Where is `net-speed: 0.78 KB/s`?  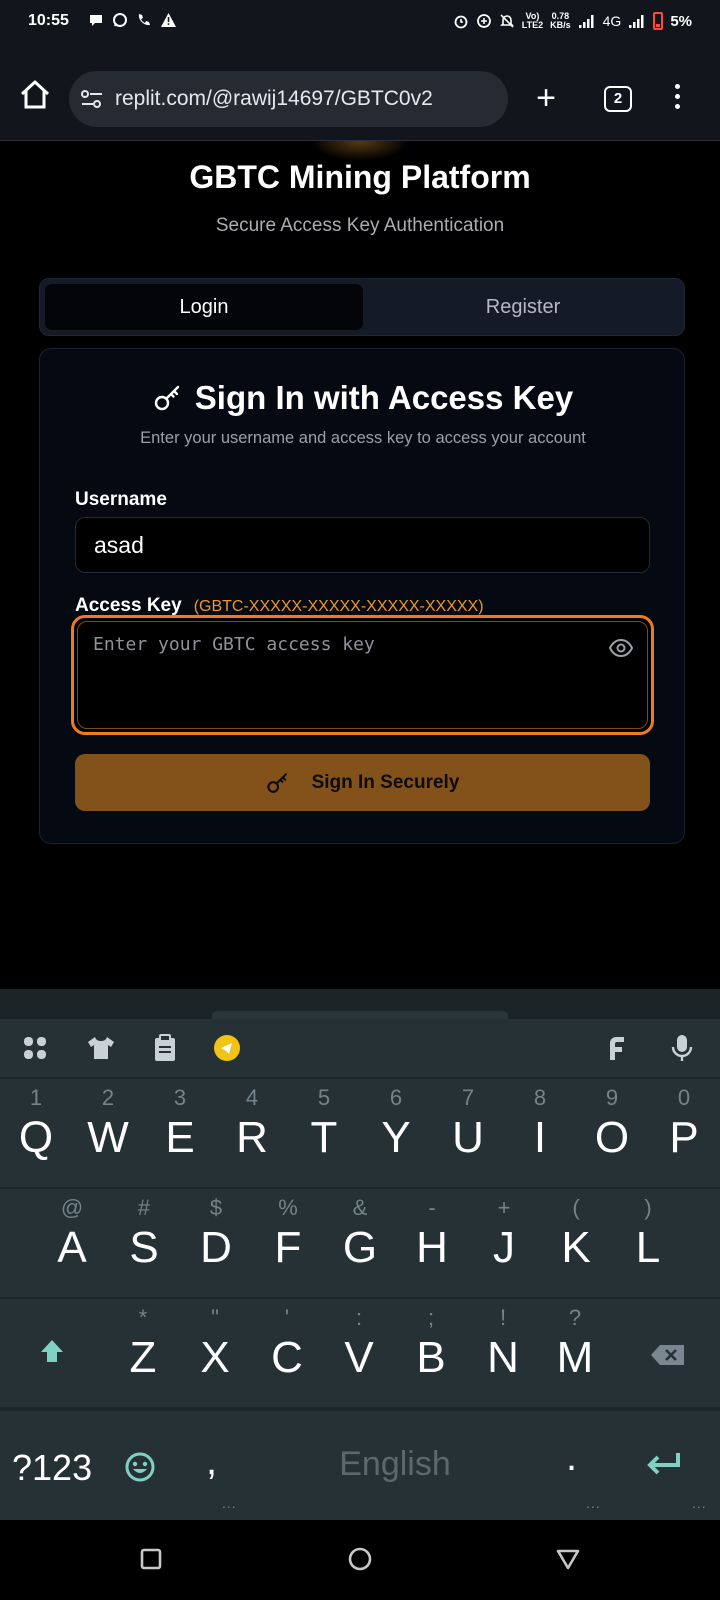 net-speed: 0.78 KB/s is located at coordinates (560, 20).